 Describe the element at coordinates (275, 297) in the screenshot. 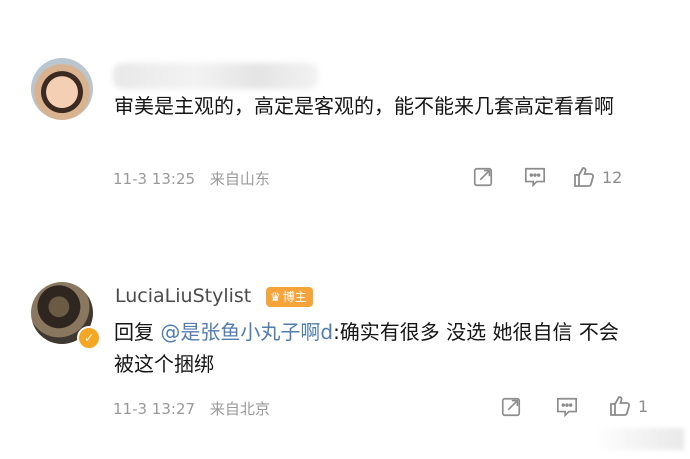

I see `crown-icon: ♛` at that location.